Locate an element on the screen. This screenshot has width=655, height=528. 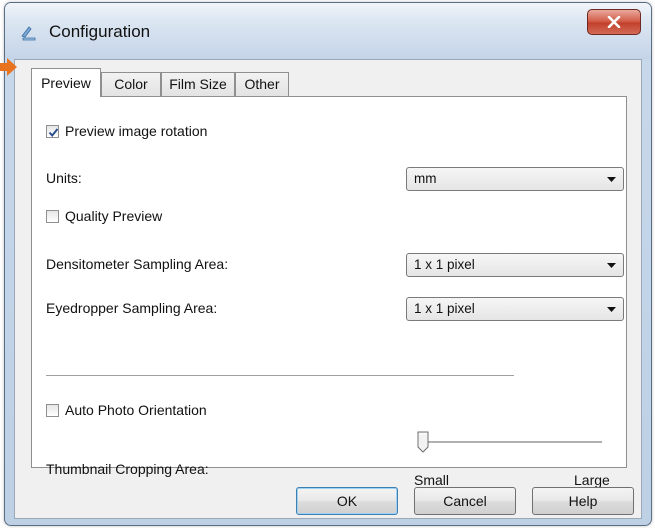
tab-preview: Preview is located at coordinates (66, 82).